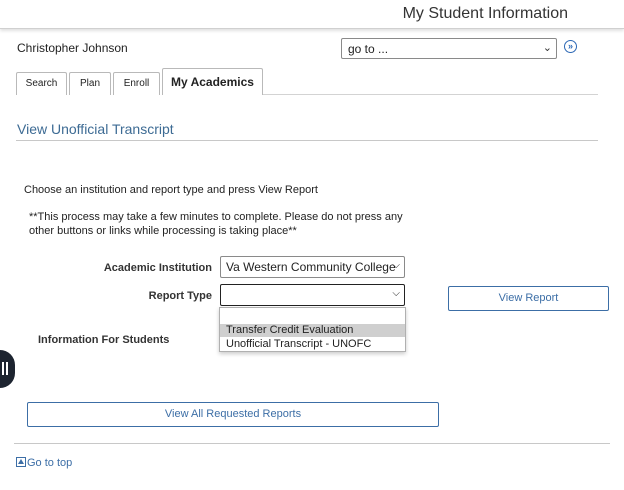  Describe the element at coordinates (528, 298) in the screenshot. I see `view-report-button: View Report` at that location.